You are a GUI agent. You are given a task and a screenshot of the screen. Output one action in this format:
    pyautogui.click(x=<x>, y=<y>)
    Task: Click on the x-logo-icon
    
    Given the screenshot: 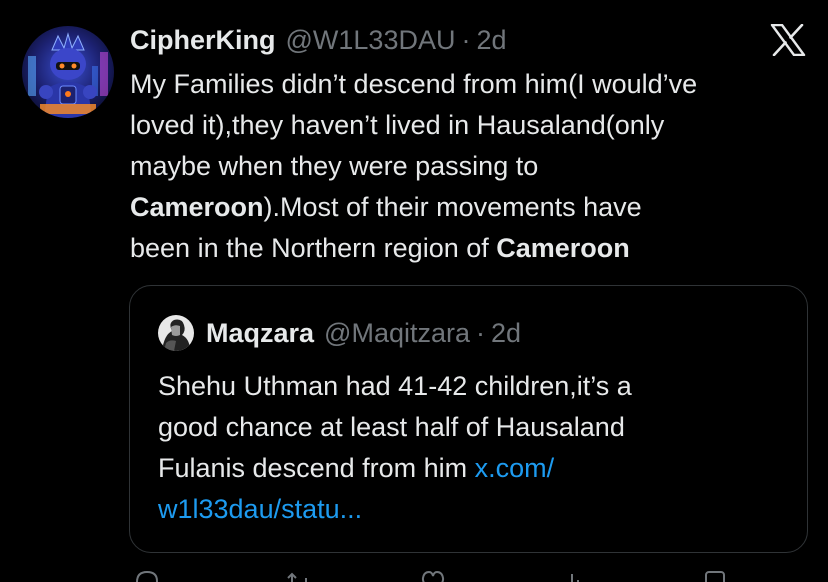 What is the action you would take?
    pyautogui.click(x=788, y=40)
    